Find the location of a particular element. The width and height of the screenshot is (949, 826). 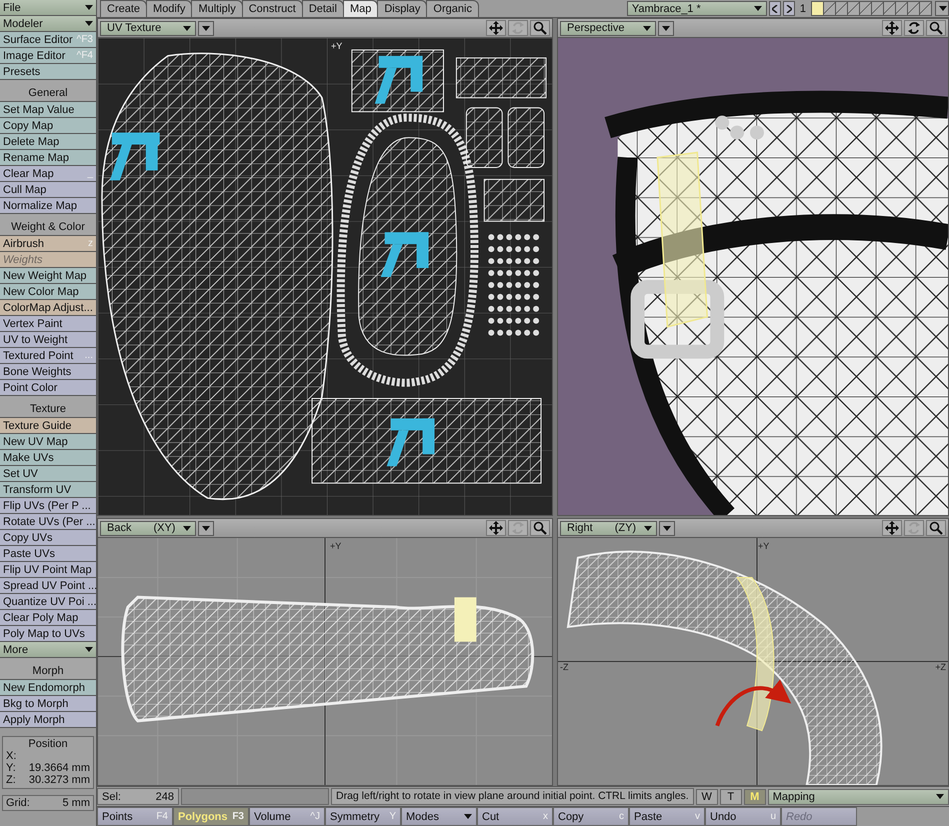

menu-dropdown: Modeler is located at coordinates (48, 24).